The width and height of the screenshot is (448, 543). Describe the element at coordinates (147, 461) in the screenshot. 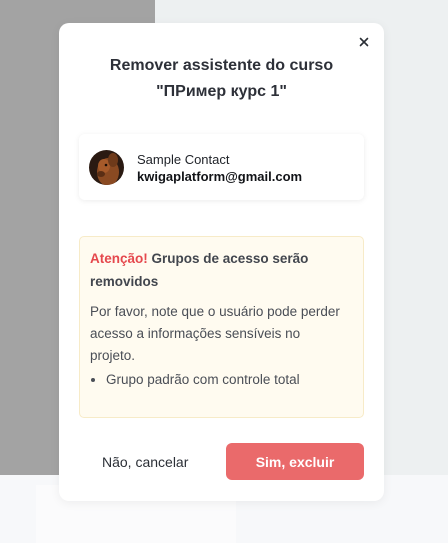

I see `cancel-button: Não, cancelar` at that location.